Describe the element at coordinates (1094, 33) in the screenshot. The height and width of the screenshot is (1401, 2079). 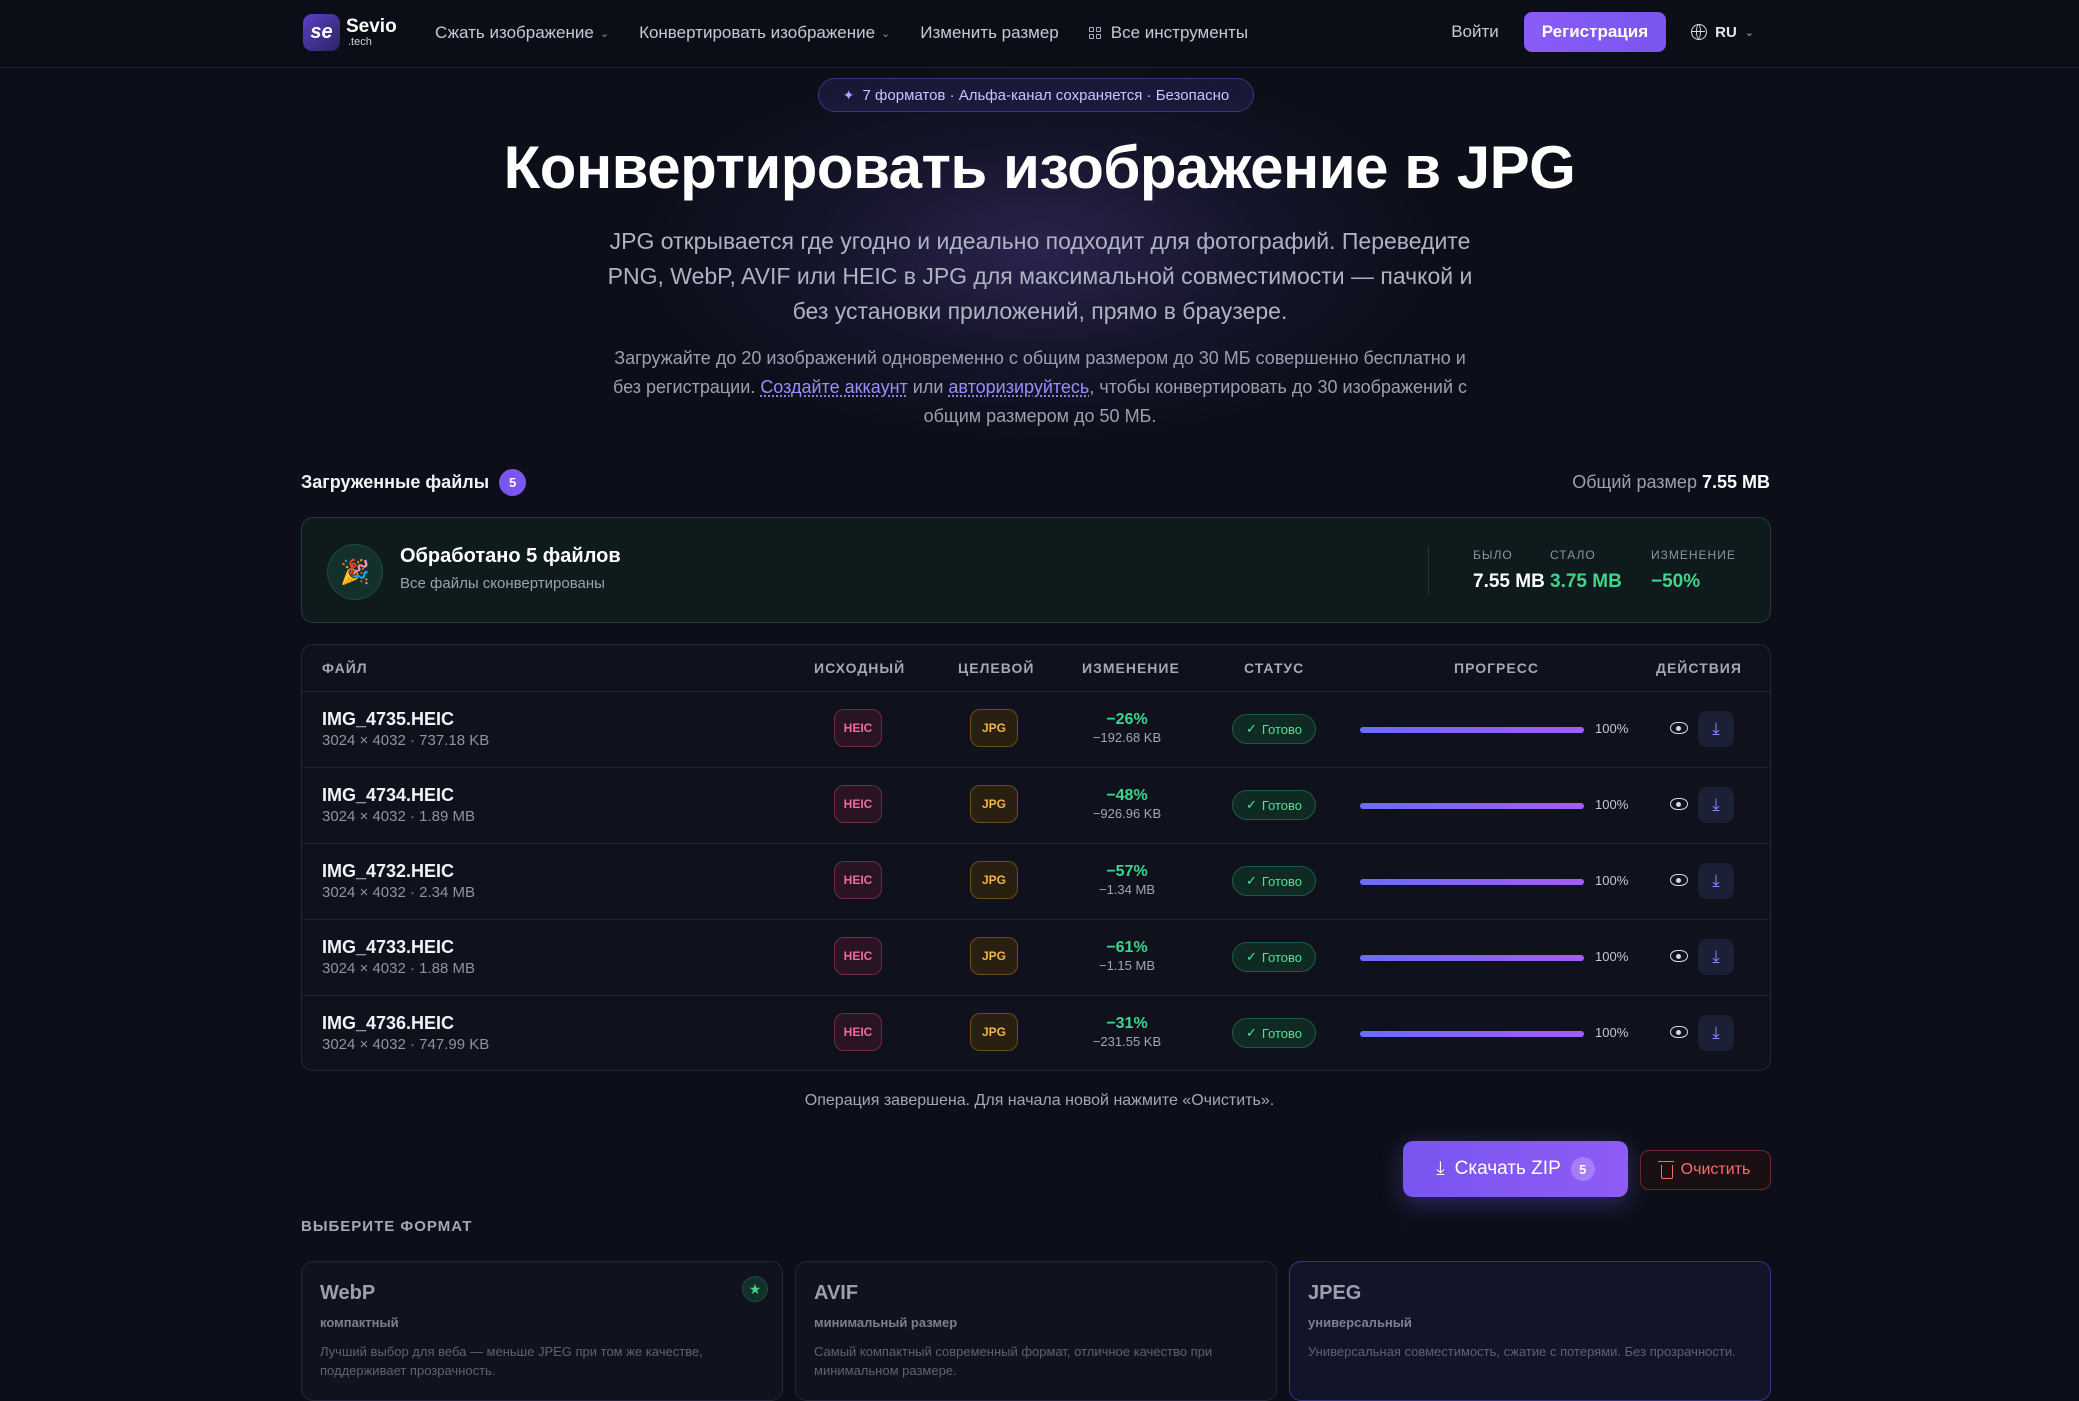
I see `grid-icon` at that location.